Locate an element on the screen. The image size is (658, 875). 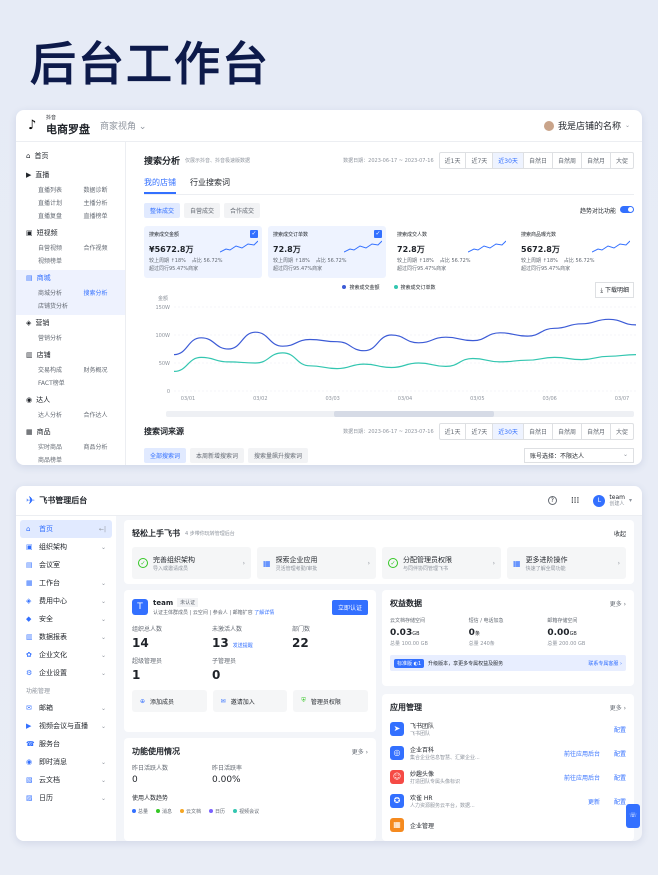
apps-more-link: 更多 › is located at coordinates (618, 707).